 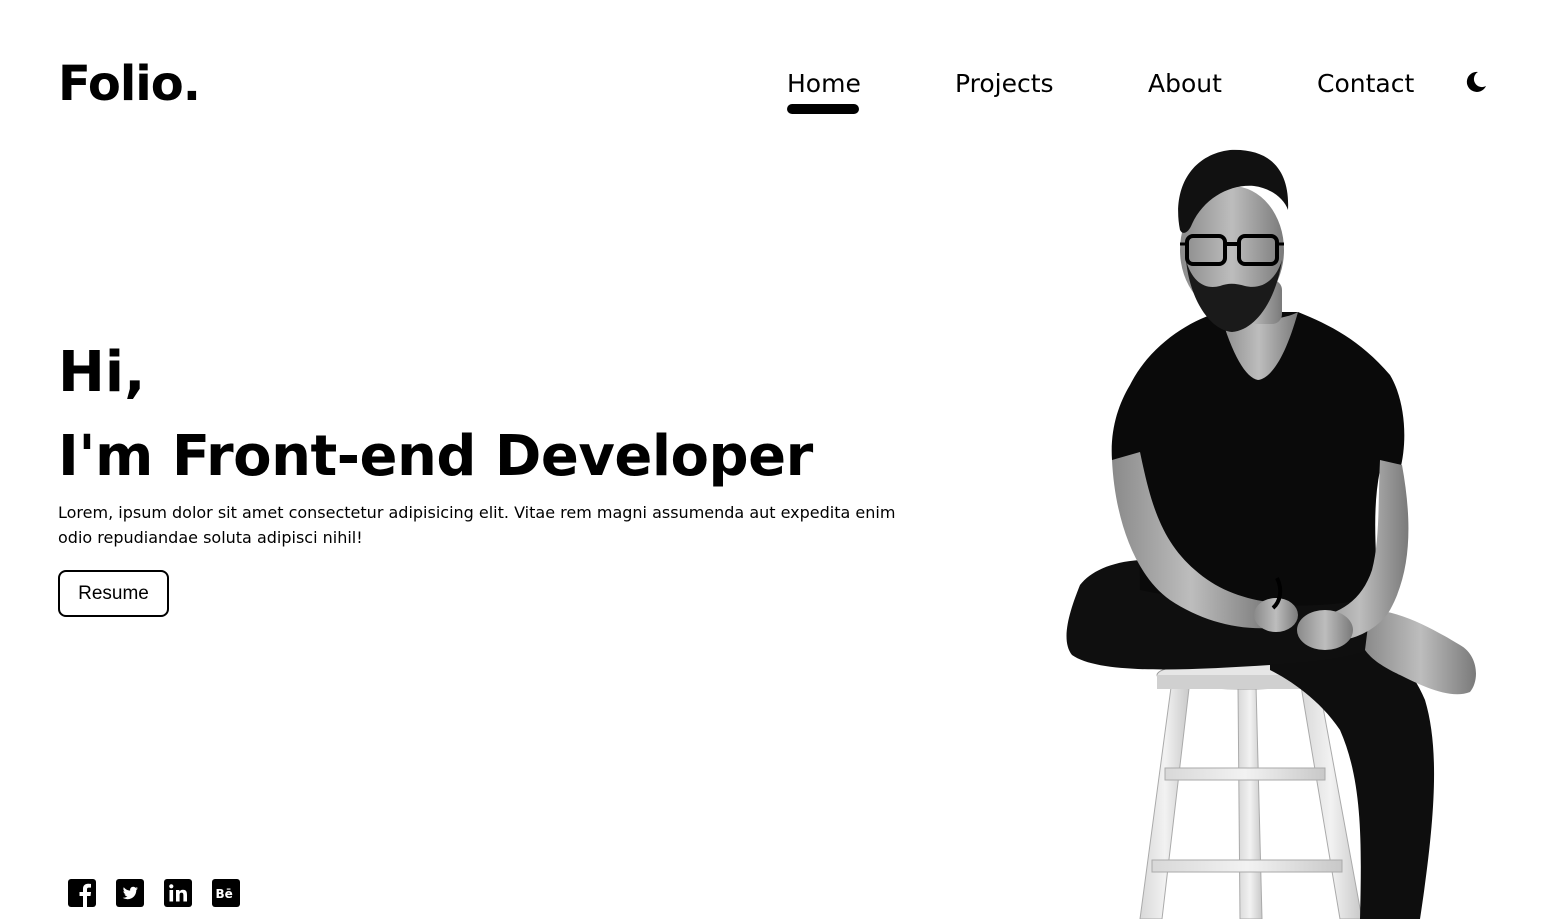 What do you see at coordinates (113, 593) in the screenshot?
I see `resume-button: Resume` at bounding box center [113, 593].